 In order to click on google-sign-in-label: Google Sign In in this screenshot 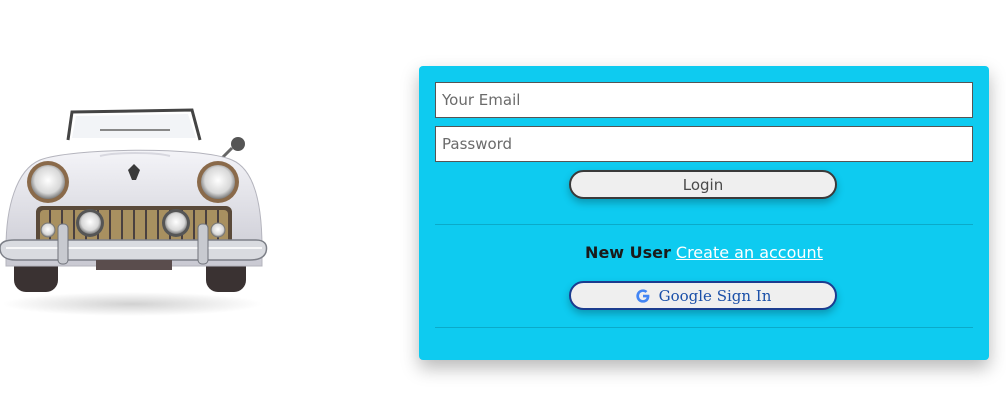, I will do `click(715, 295)`.